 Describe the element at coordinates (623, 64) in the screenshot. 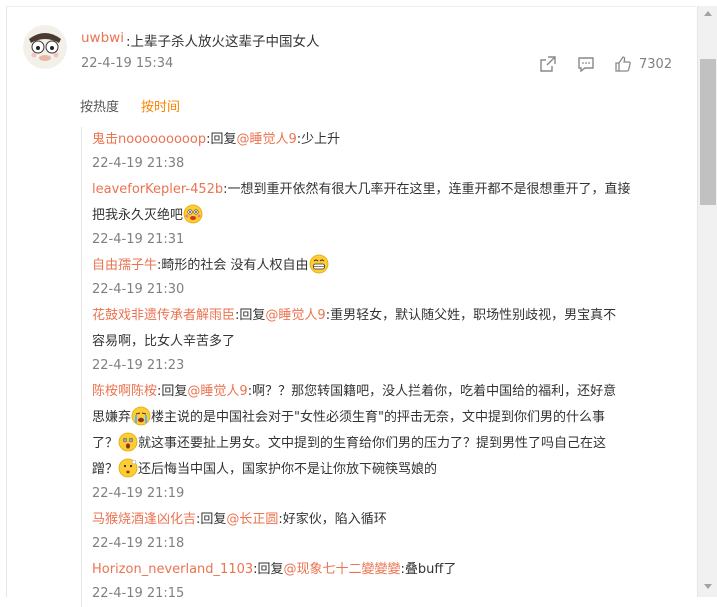

I see `like-icon` at that location.